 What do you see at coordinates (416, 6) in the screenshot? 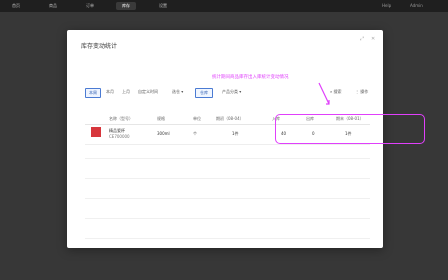
I see `admin-link: Admin` at bounding box center [416, 6].